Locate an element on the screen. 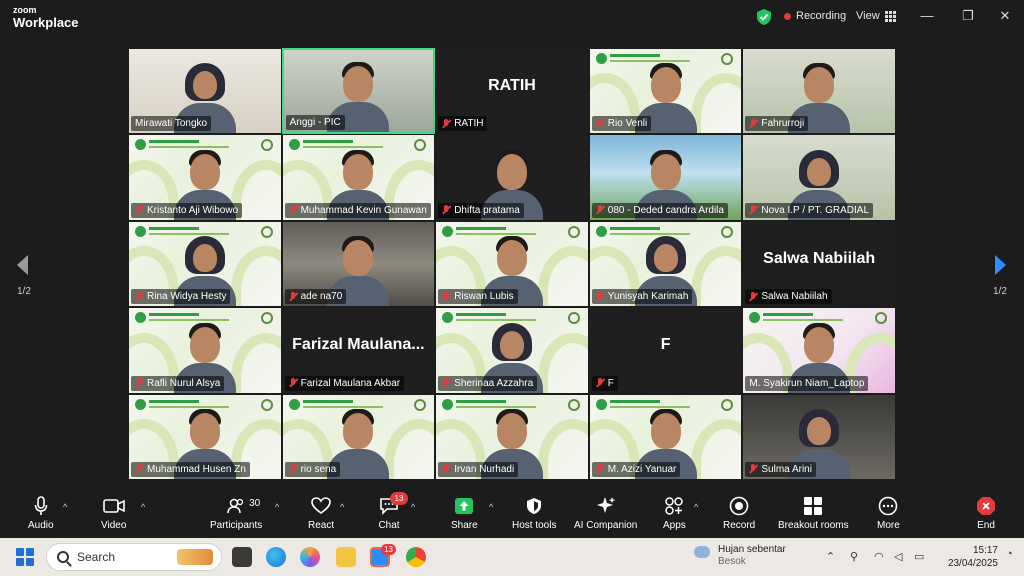 Image resolution: width=1024 pixels, height=576 pixels. share-options-caret-icon: ^ is located at coordinates (491, 507).